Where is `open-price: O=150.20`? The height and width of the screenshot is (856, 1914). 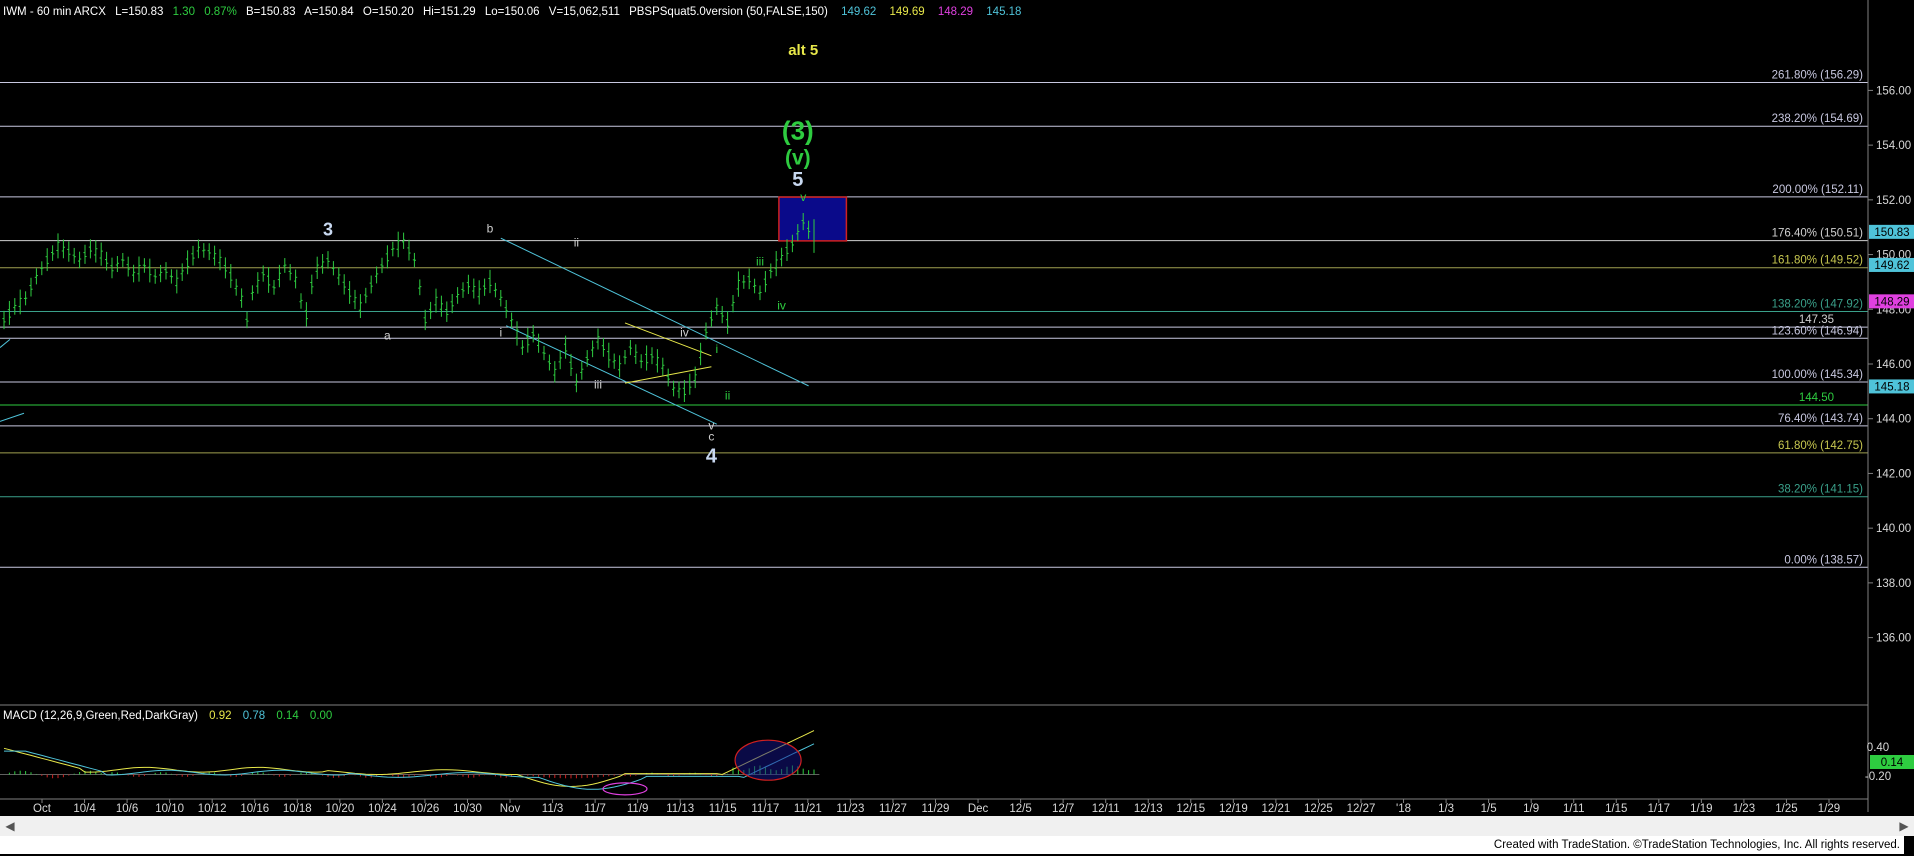
open-price: O=150.20 is located at coordinates (388, 12).